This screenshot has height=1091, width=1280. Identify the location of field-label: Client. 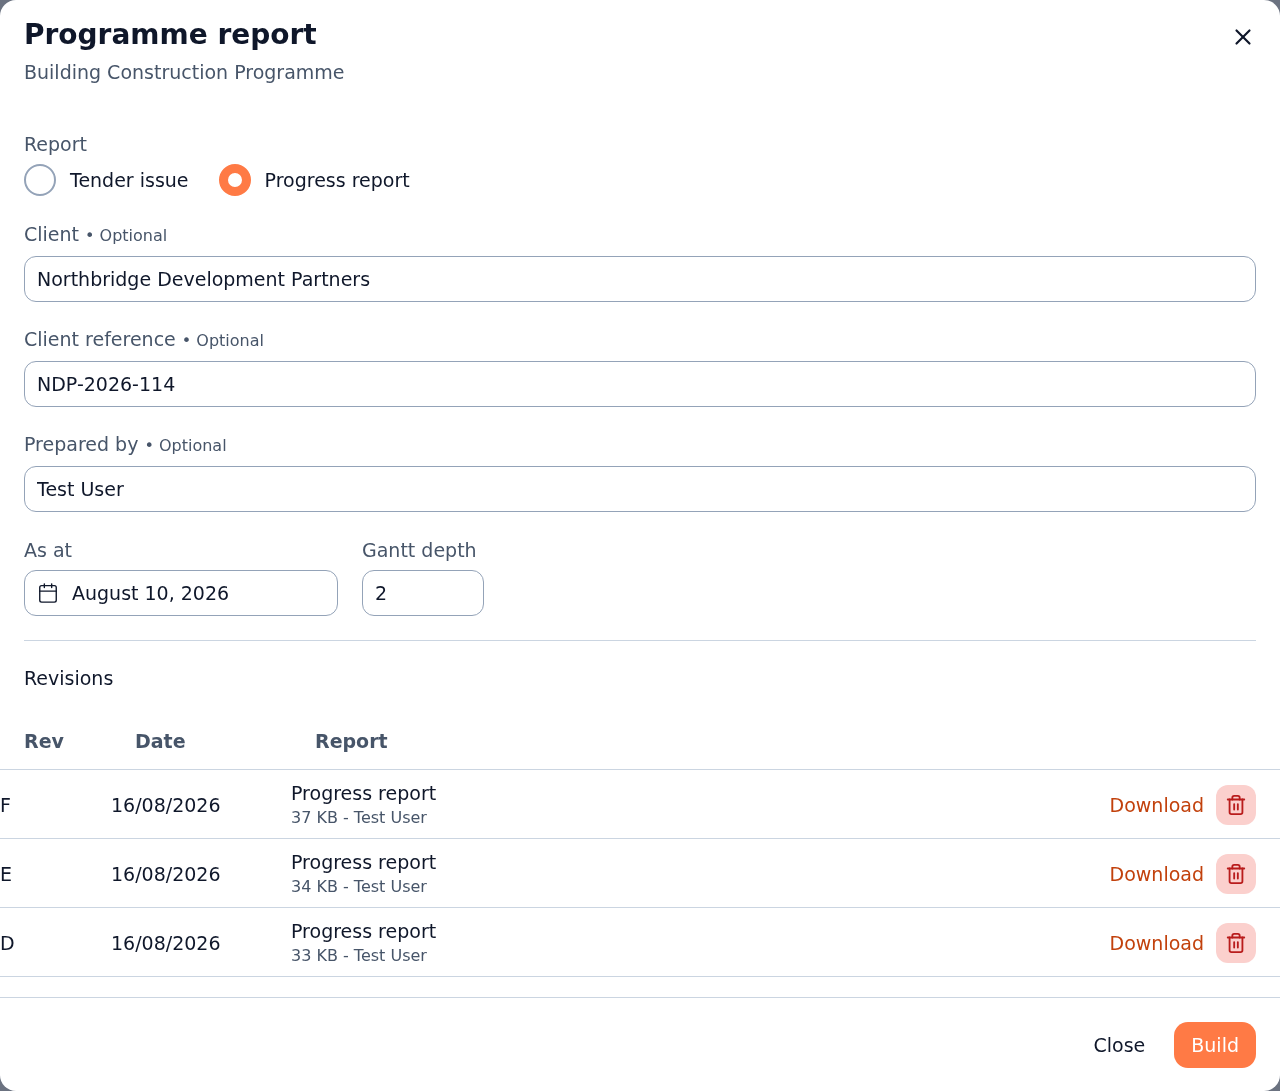
(51, 234).